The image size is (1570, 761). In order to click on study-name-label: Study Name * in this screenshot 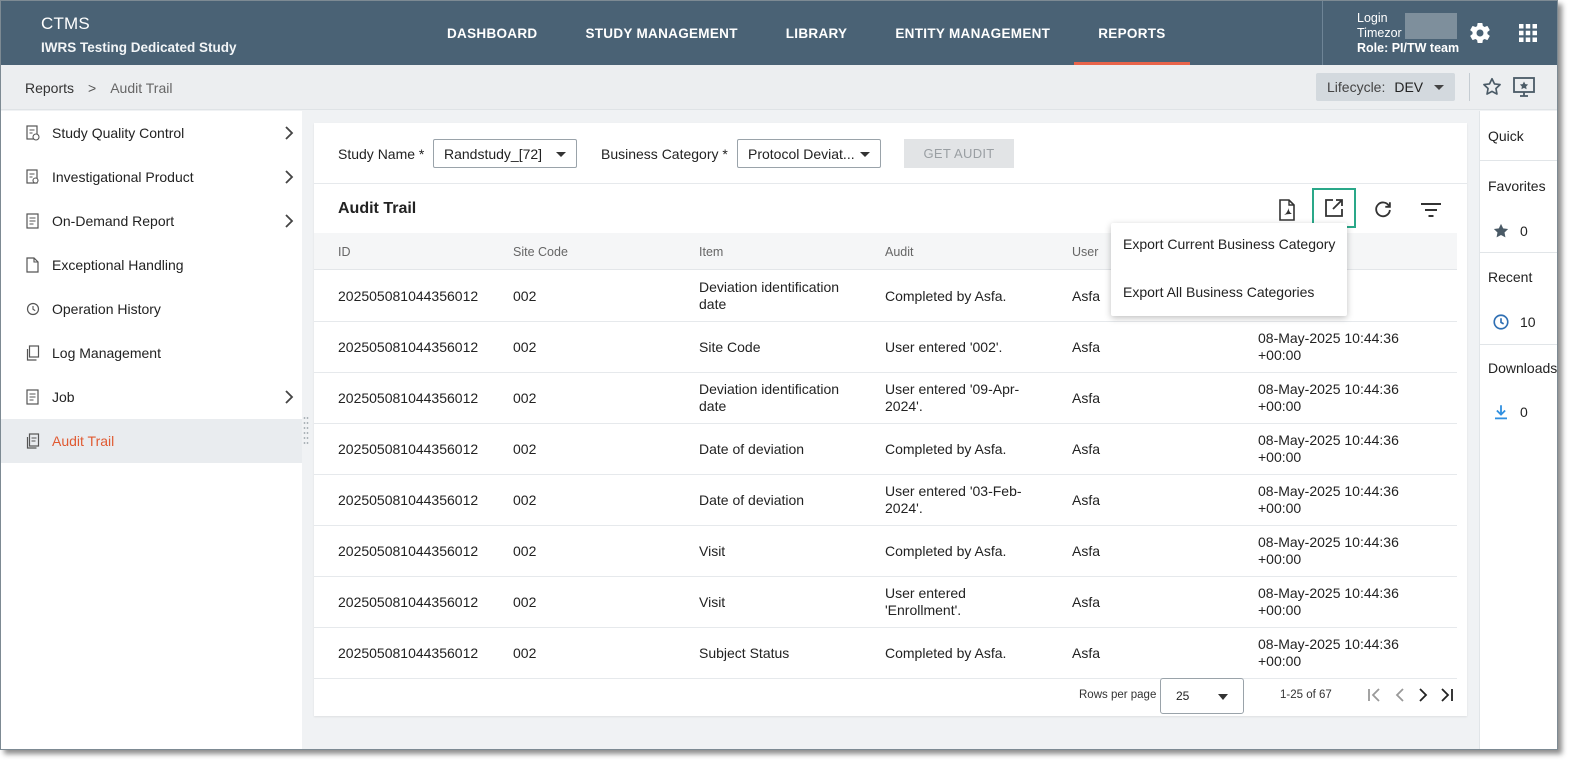, I will do `click(381, 154)`.